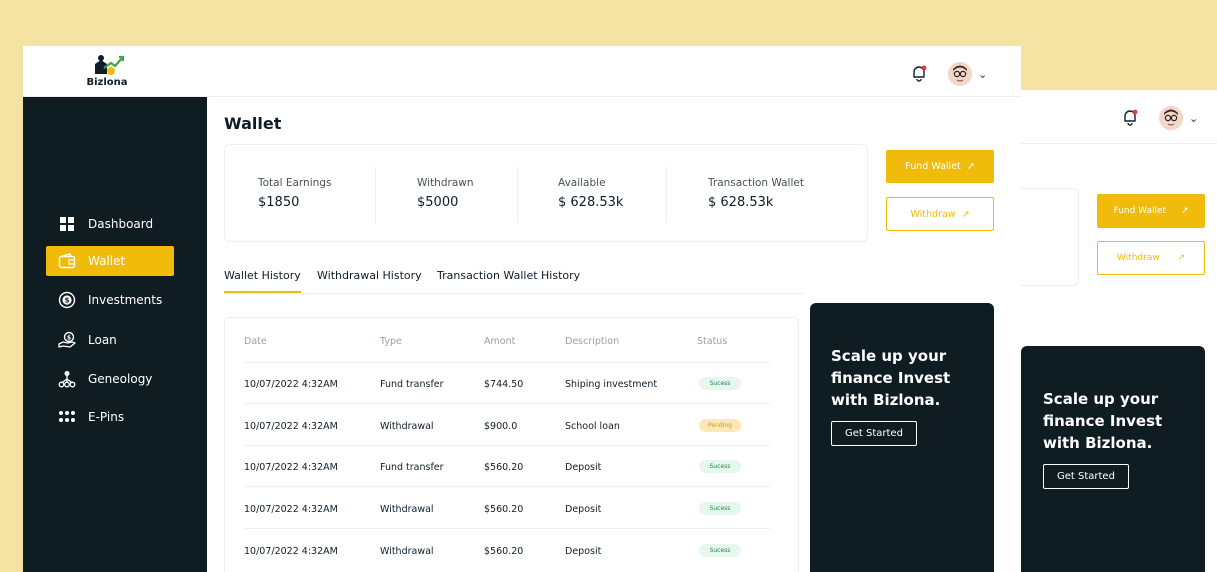  I want to click on cell-type: Fund transfer, so click(412, 384).